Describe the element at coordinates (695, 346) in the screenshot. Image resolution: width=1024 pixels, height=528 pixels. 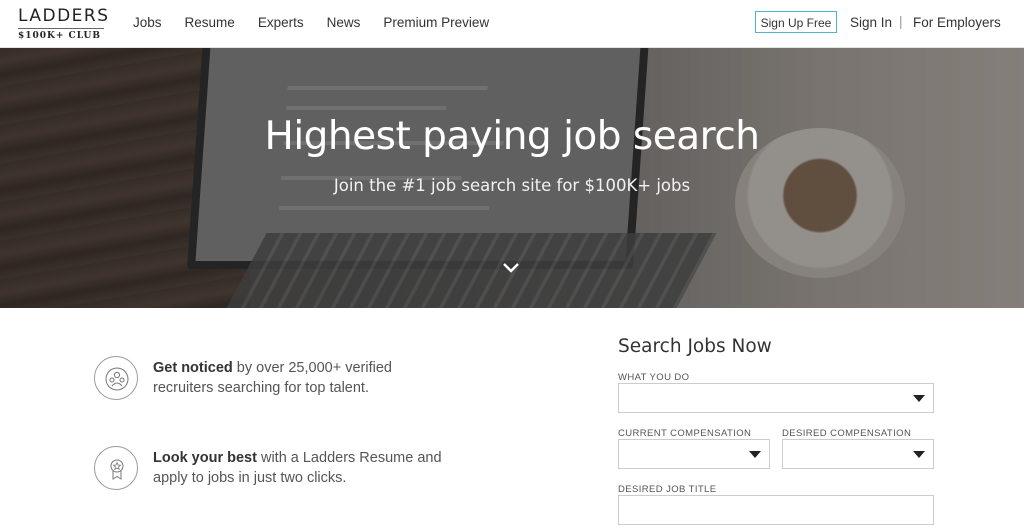
I see `search-jobs-title: Search Jobs Now` at that location.